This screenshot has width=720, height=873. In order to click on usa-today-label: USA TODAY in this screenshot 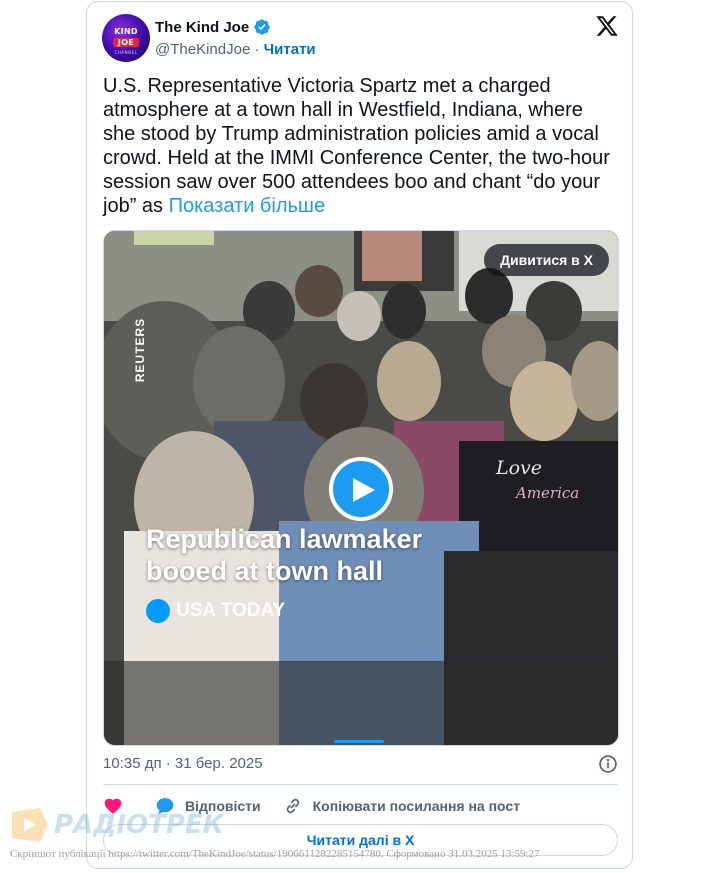, I will do `click(231, 610)`.